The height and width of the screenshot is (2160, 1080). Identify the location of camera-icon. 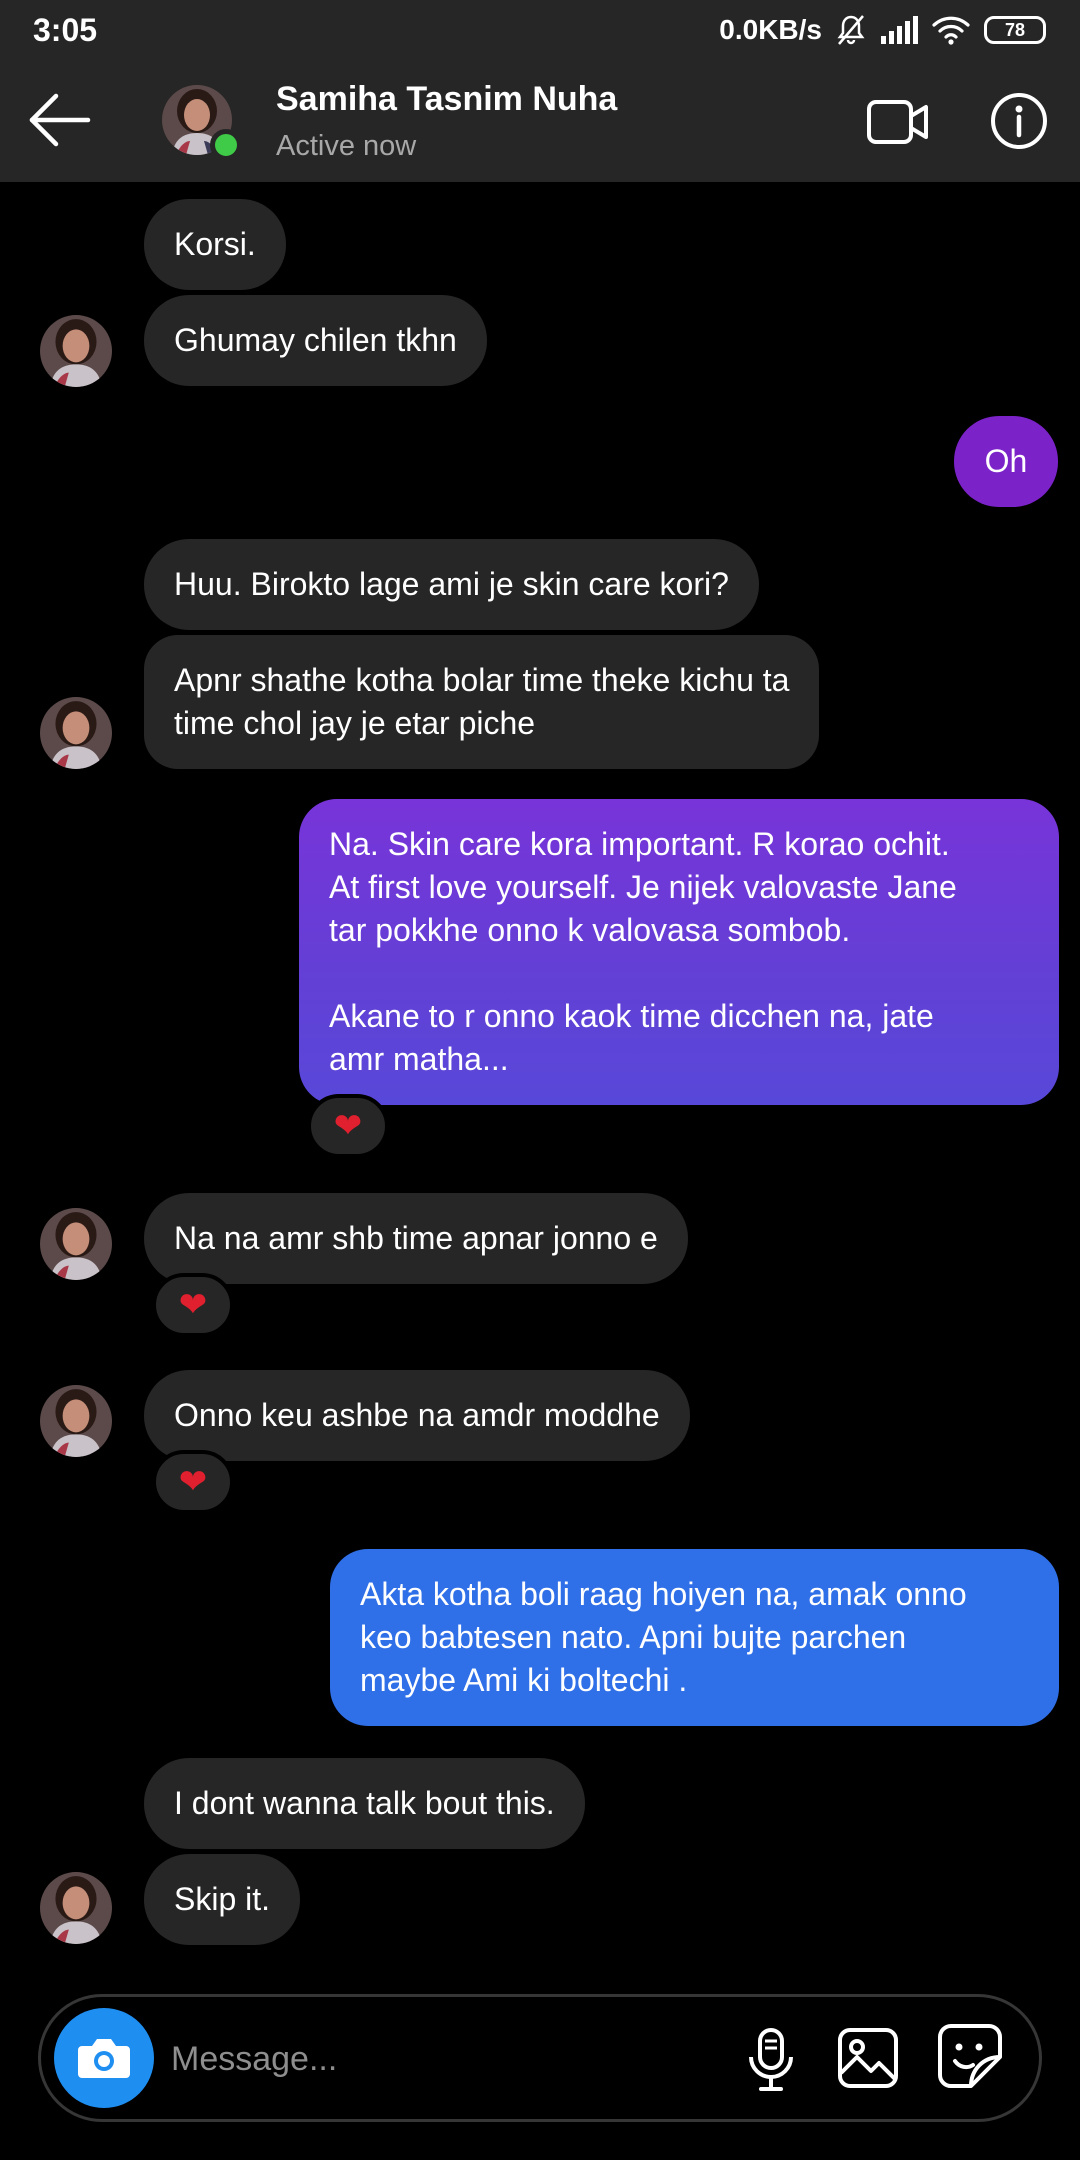
(104, 2058).